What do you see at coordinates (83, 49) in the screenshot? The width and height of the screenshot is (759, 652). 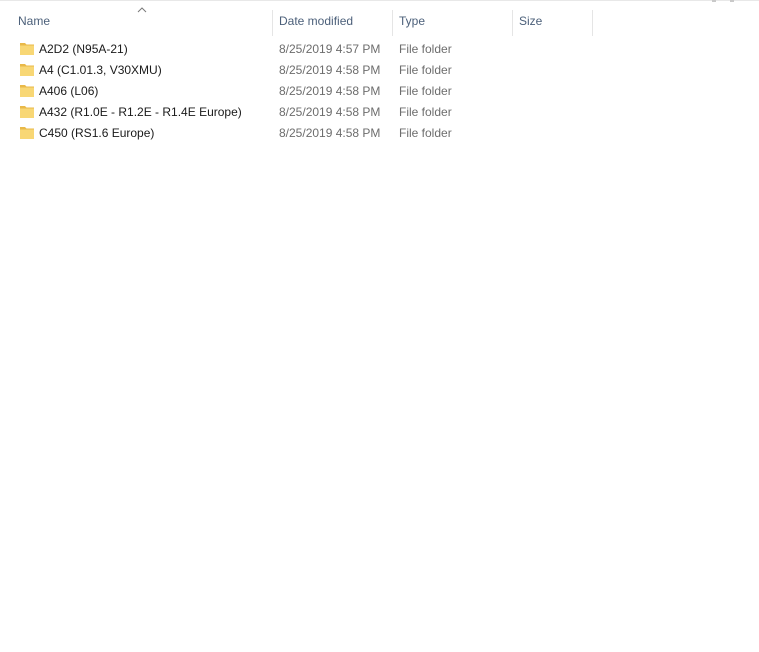 I see `item-name: A2D2 (N95A-21)` at bounding box center [83, 49].